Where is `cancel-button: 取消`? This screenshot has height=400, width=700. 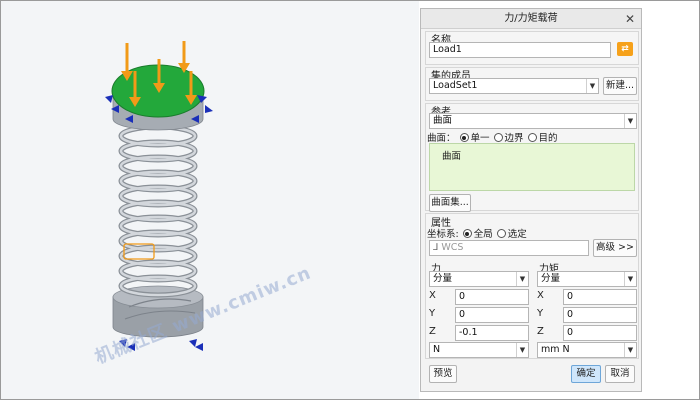
cancel-button: 取消 is located at coordinates (620, 374).